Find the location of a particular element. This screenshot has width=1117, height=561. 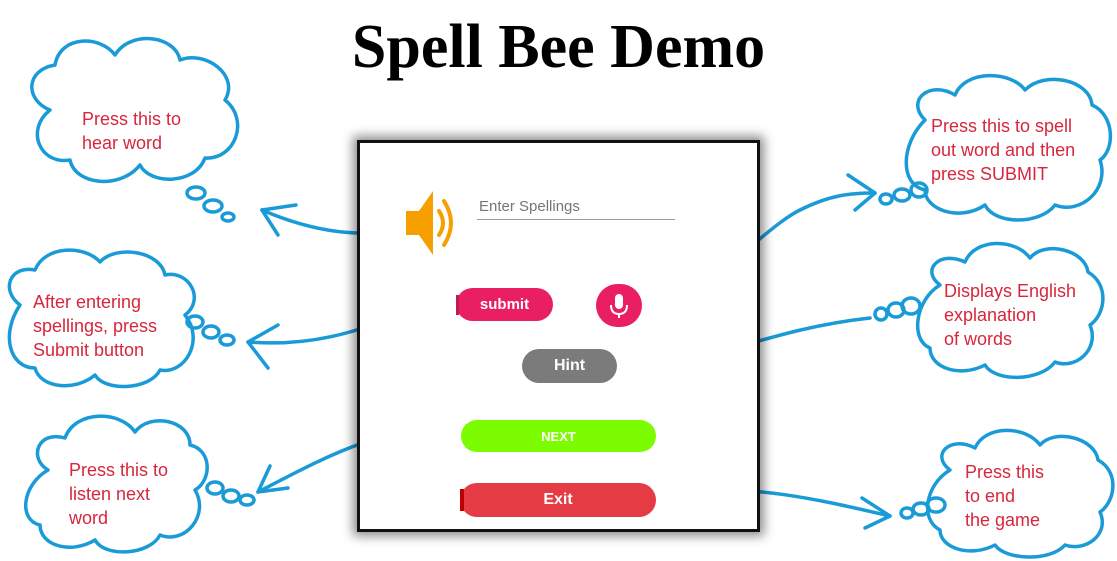

exit-button: Exit is located at coordinates (558, 500).